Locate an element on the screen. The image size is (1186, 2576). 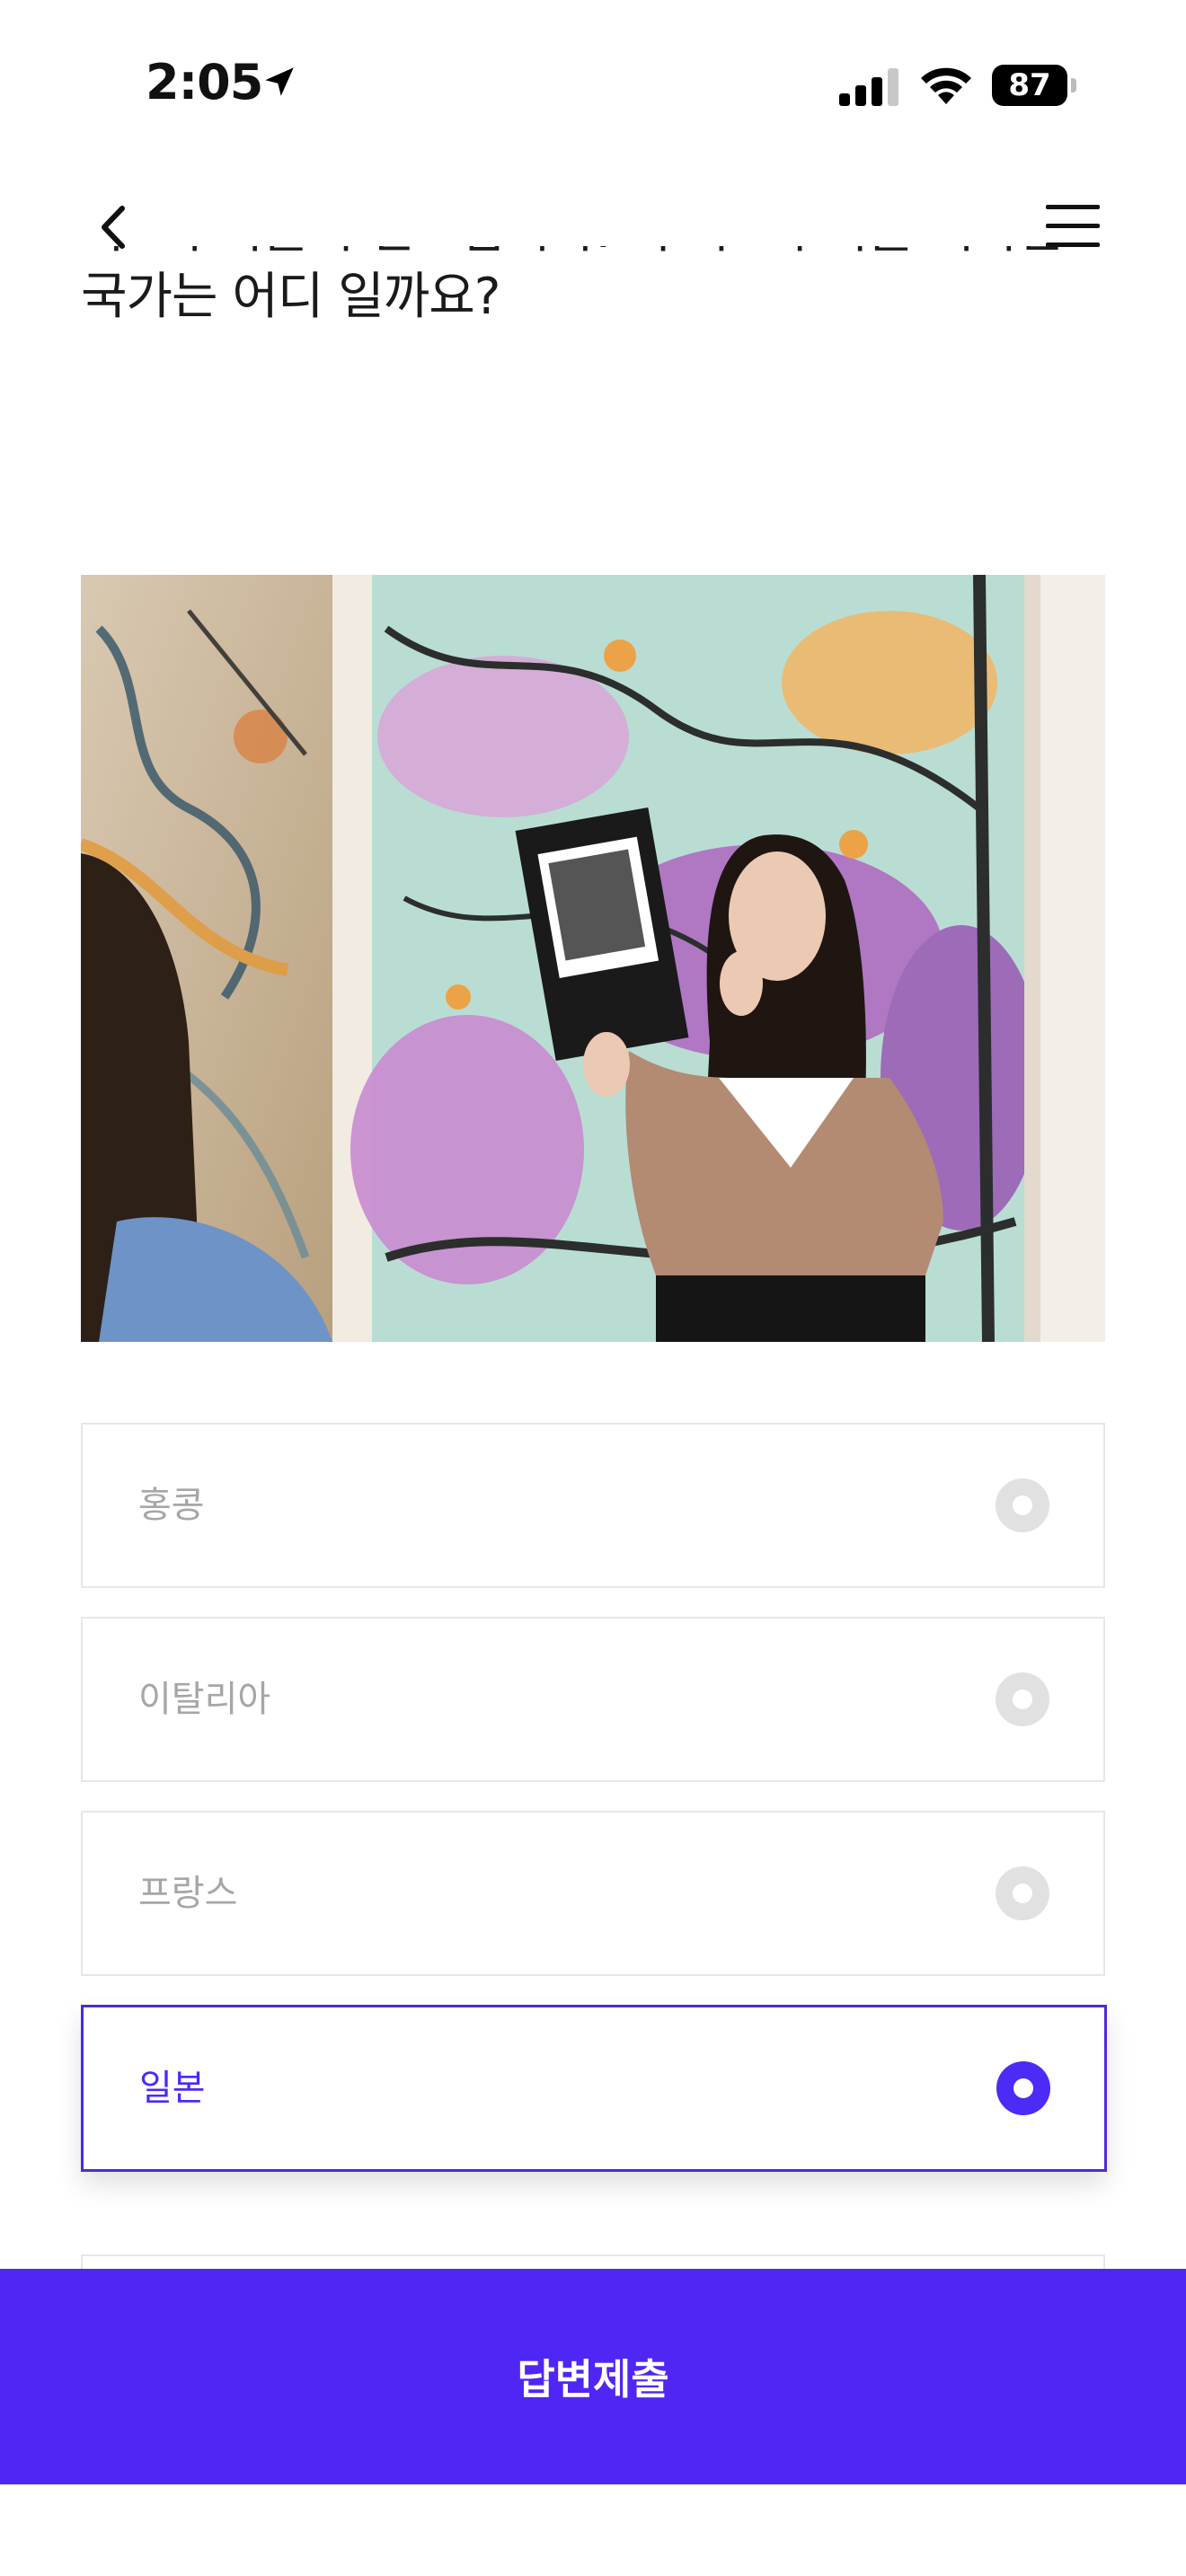
wifi-icon is located at coordinates (946, 85).